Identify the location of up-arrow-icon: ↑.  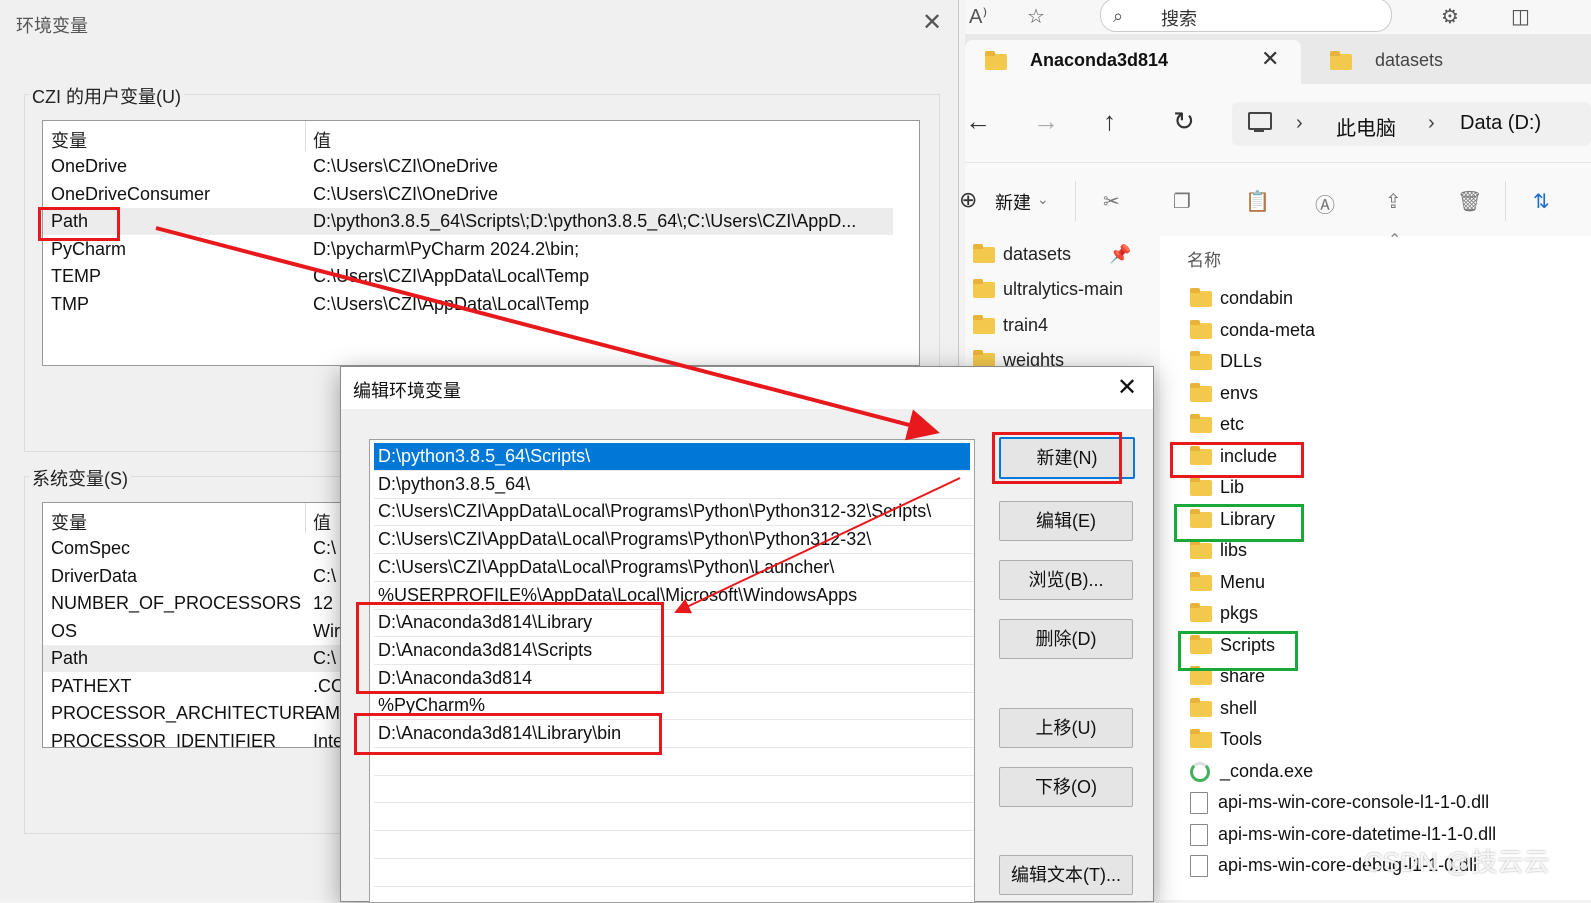
(1109, 121).